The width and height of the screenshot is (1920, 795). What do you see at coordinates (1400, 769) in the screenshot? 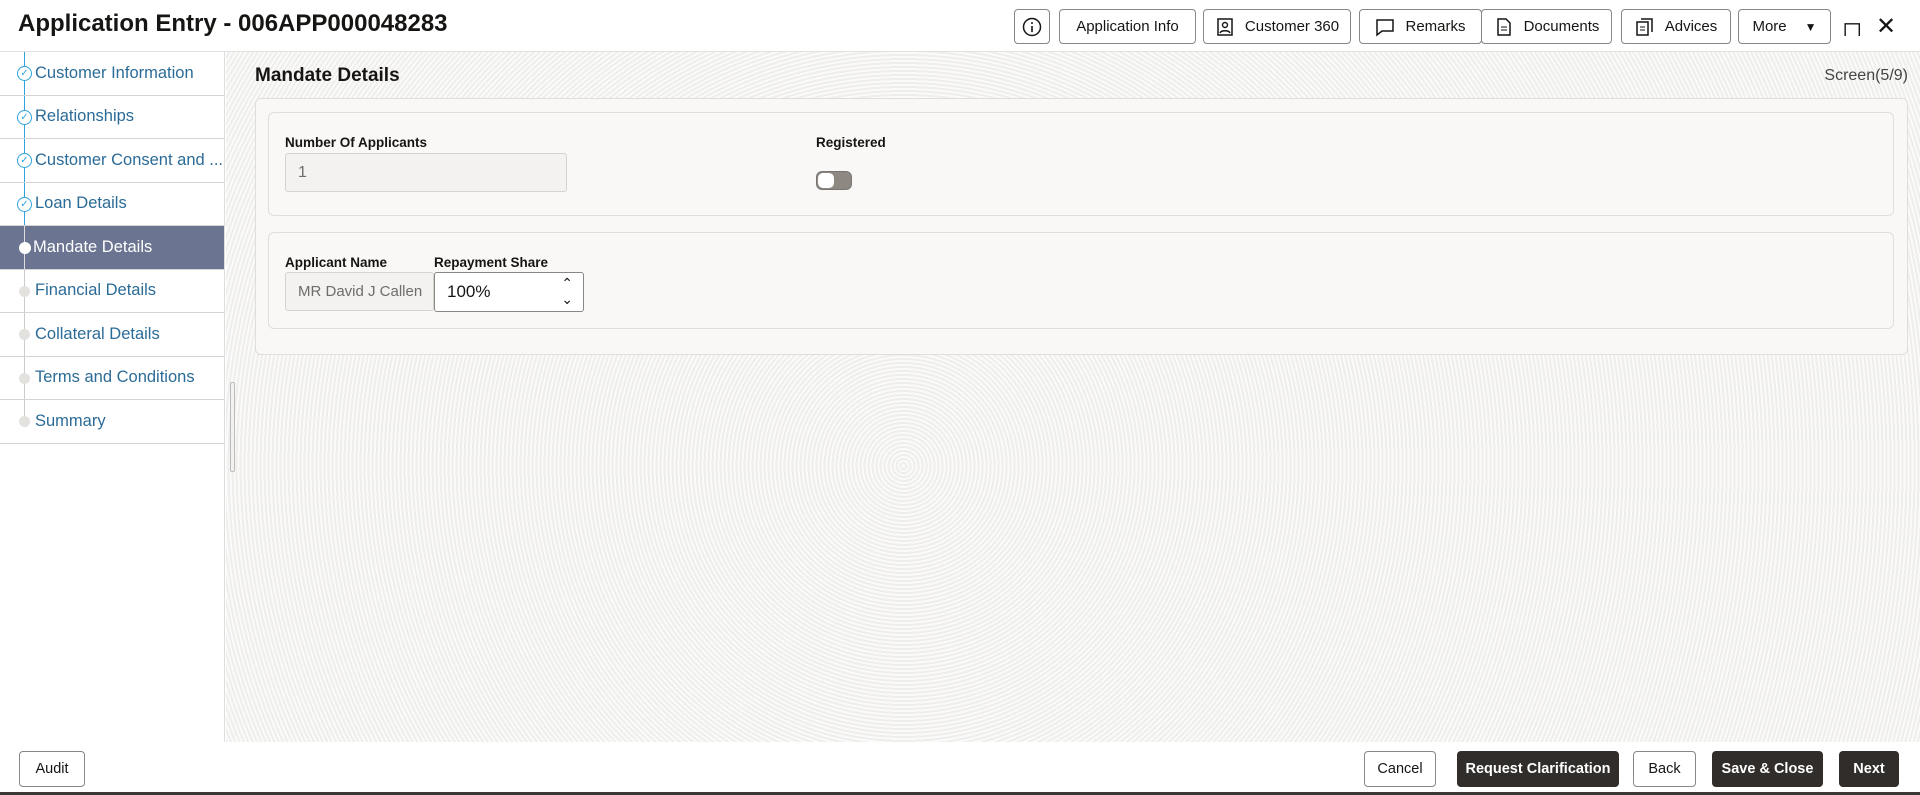
I see `cancel-button: Cancel` at bounding box center [1400, 769].